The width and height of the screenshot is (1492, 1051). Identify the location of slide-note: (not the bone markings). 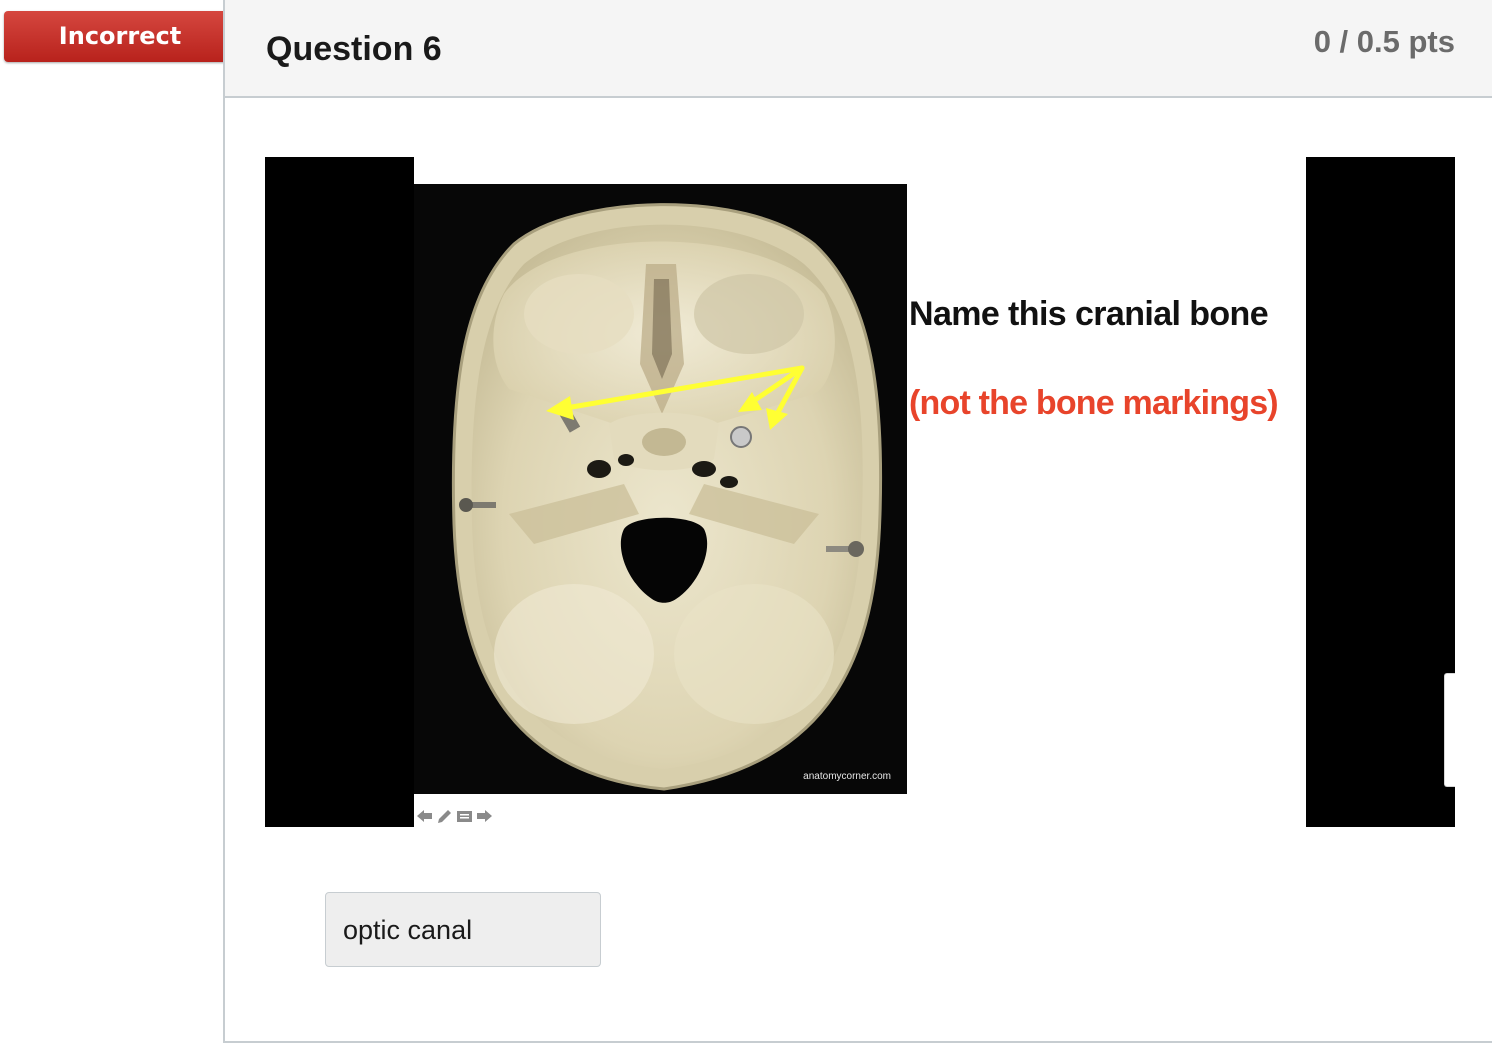
(1094, 403).